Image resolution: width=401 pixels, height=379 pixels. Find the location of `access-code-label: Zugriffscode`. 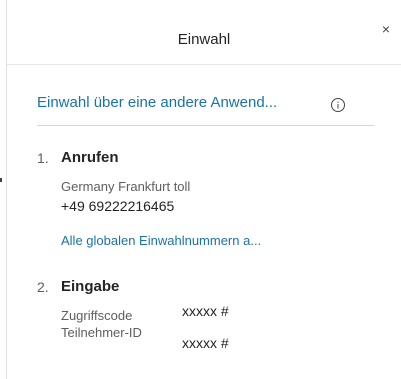

access-code-label: Zugriffscode is located at coordinates (97, 315).